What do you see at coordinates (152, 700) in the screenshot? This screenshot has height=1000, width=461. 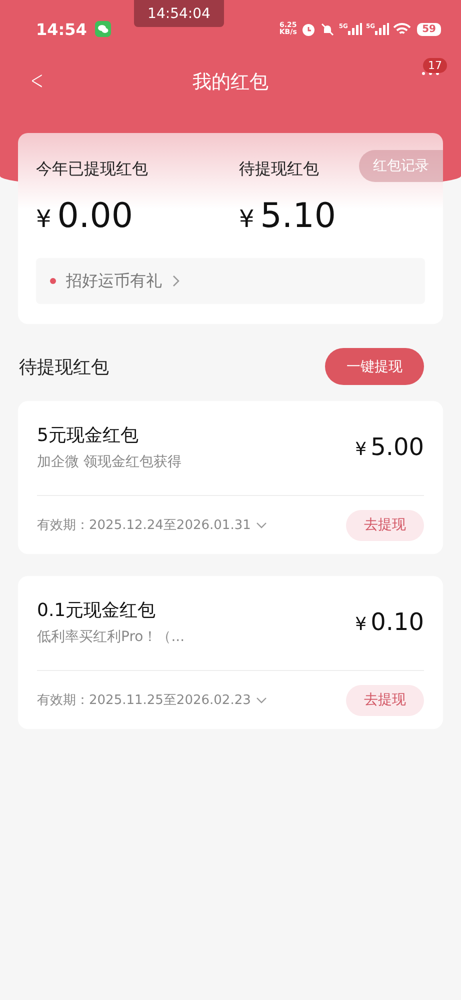 I see `validity-toggle: 有效期：2025.11.25至2026.02.23` at bounding box center [152, 700].